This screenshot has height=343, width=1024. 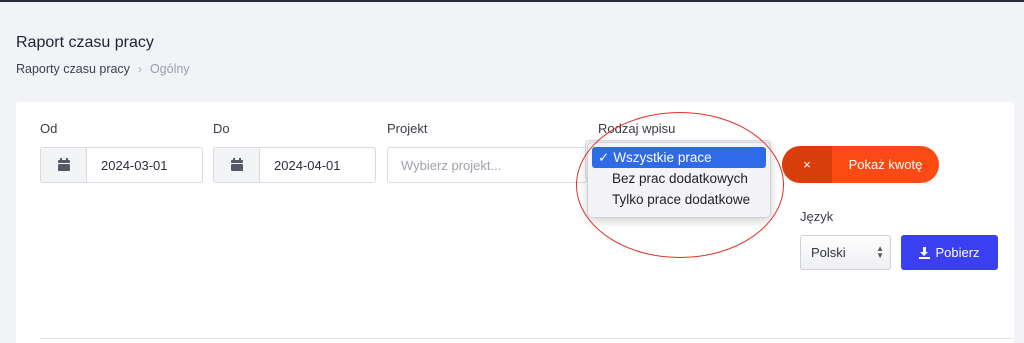 What do you see at coordinates (317, 165) in the screenshot?
I see `to-date-input: 2024-04-01` at bounding box center [317, 165].